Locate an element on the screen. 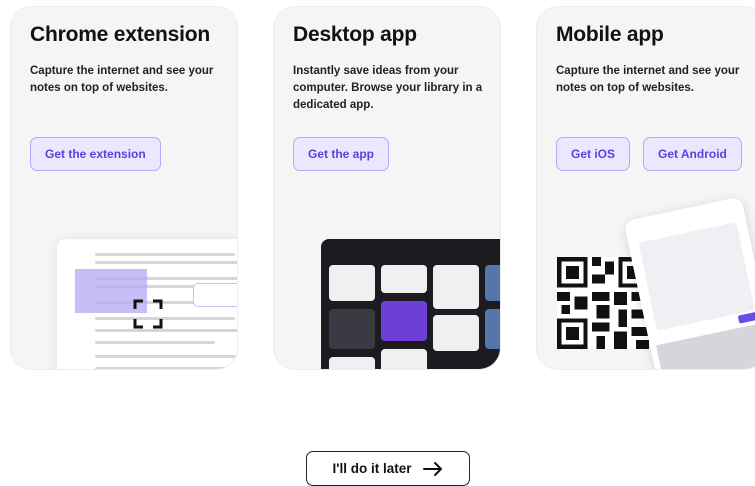 The height and width of the screenshot is (486, 755). get-extension-button: Get the extension is located at coordinates (95, 154).